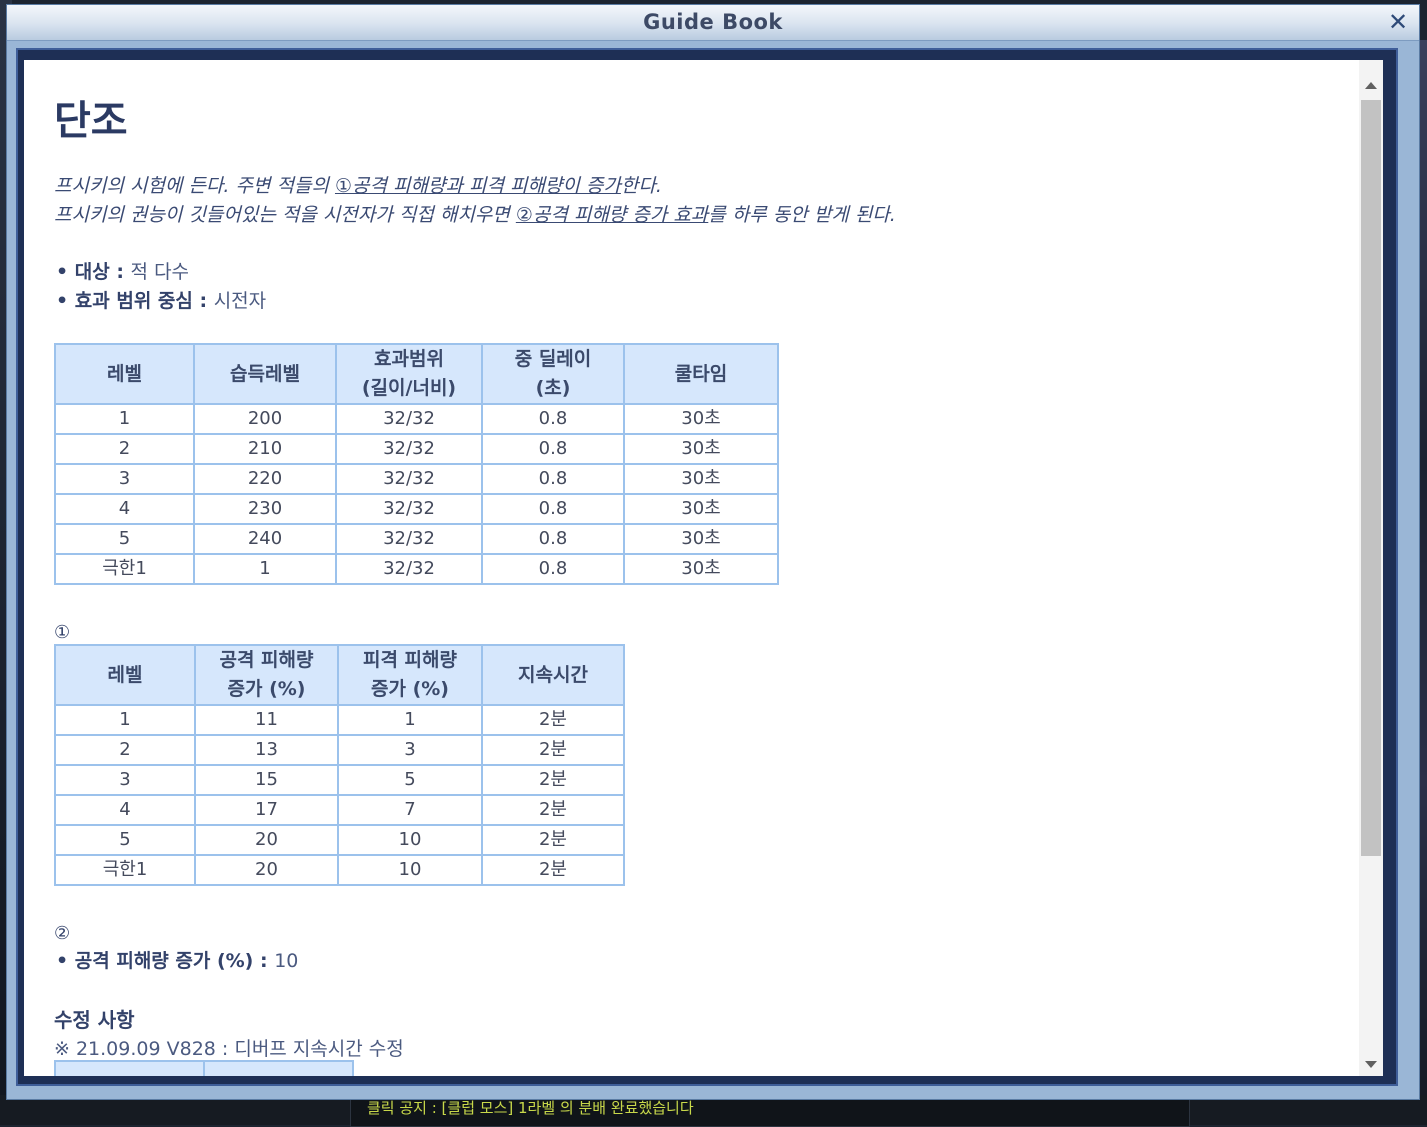 The height and width of the screenshot is (1127, 1427). I want to click on window-title: Guide Book, so click(713, 22).